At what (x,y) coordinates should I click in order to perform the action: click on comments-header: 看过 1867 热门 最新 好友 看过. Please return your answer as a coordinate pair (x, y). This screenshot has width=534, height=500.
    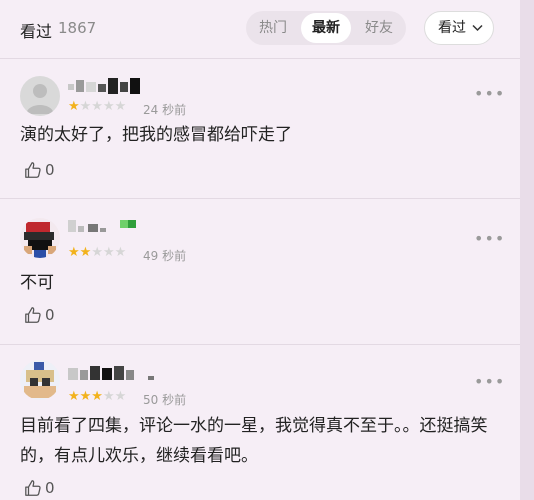
    Looking at the image, I should click on (260, 29).